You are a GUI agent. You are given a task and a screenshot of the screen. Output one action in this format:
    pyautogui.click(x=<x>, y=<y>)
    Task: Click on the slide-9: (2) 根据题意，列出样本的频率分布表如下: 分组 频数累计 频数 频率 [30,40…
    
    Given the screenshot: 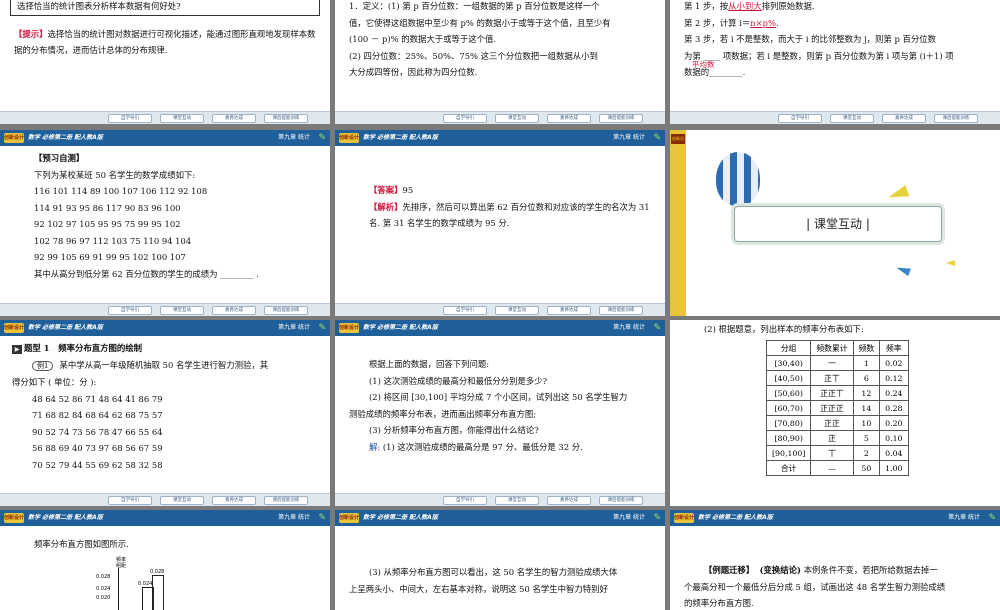 What is the action you would take?
    pyautogui.click(x=835, y=413)
    